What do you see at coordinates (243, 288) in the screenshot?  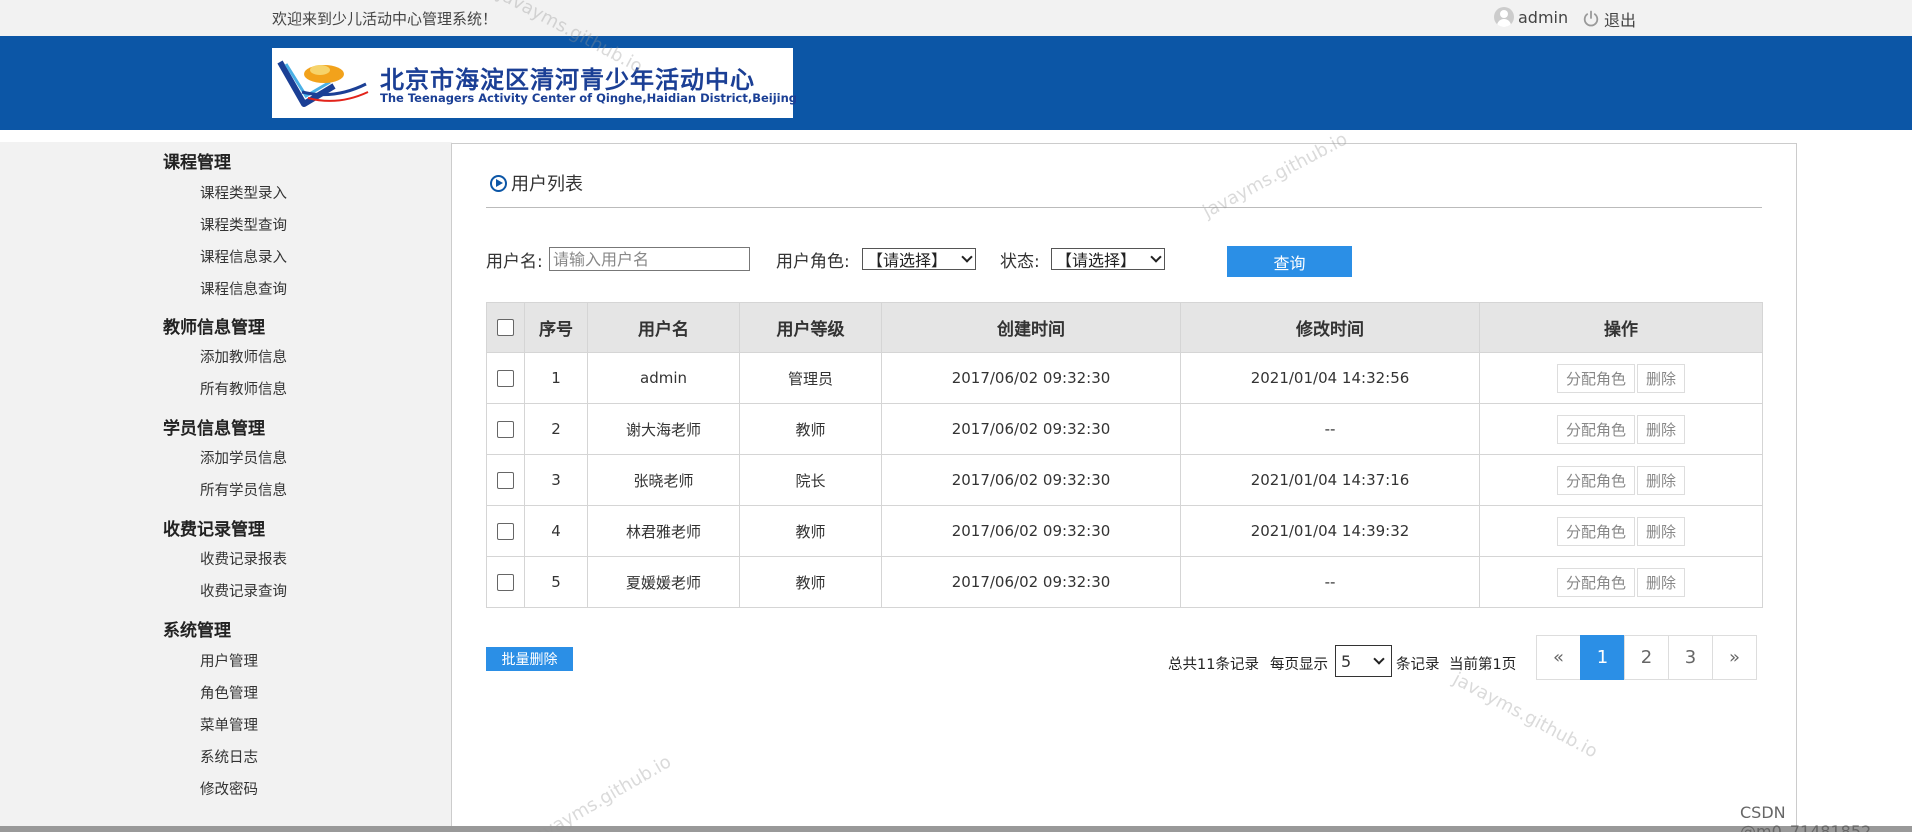 I see `sidebar-item-course-info-query: 课程信息查询` at bounding box center [243, 288].